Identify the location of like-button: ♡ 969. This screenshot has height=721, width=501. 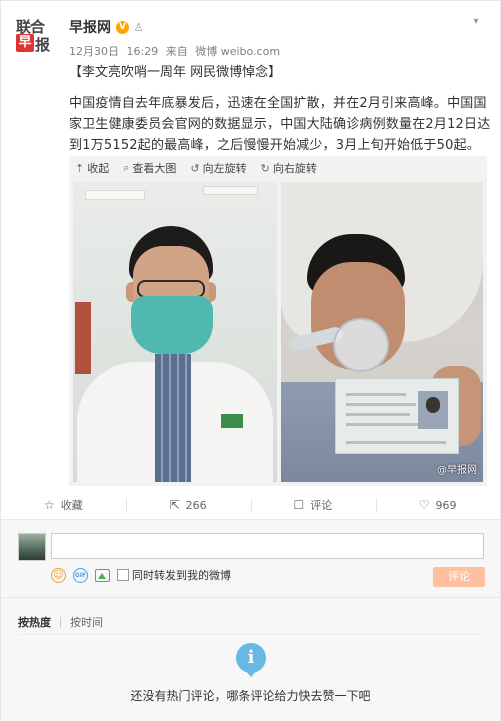
(437, 505).